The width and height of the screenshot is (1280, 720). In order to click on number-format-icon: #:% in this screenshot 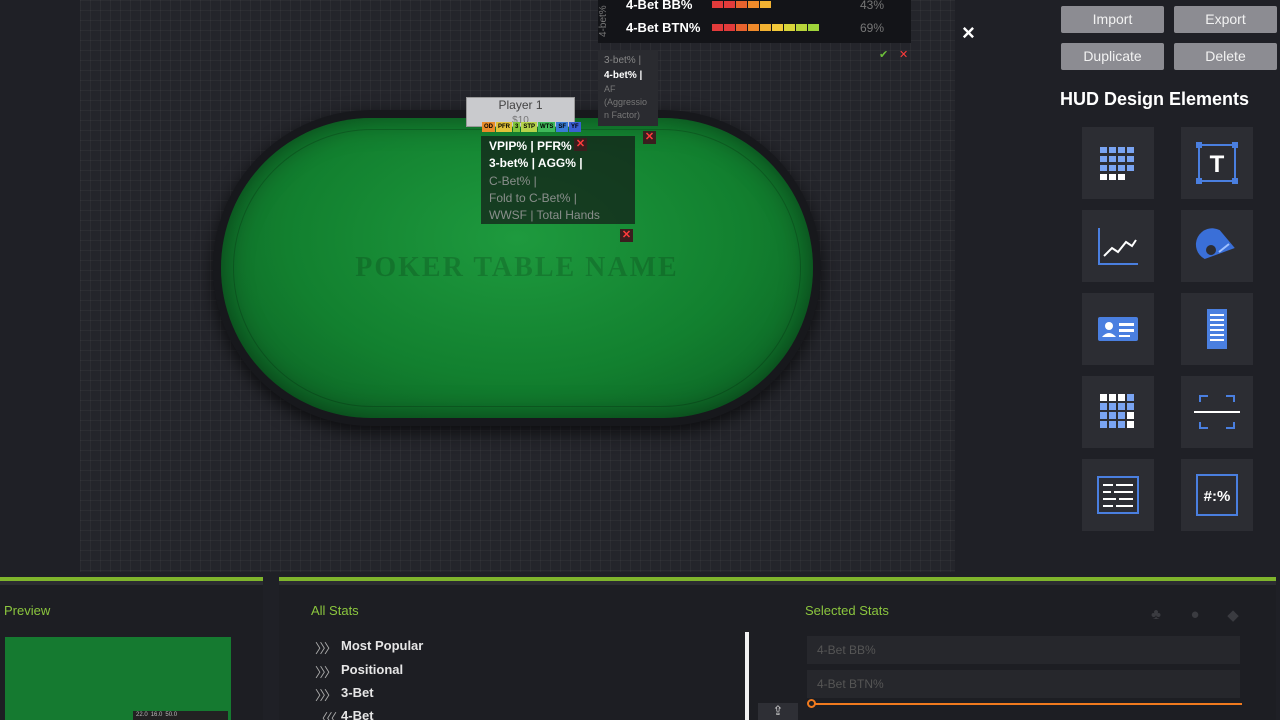, I will do `click(1217, 495)`.